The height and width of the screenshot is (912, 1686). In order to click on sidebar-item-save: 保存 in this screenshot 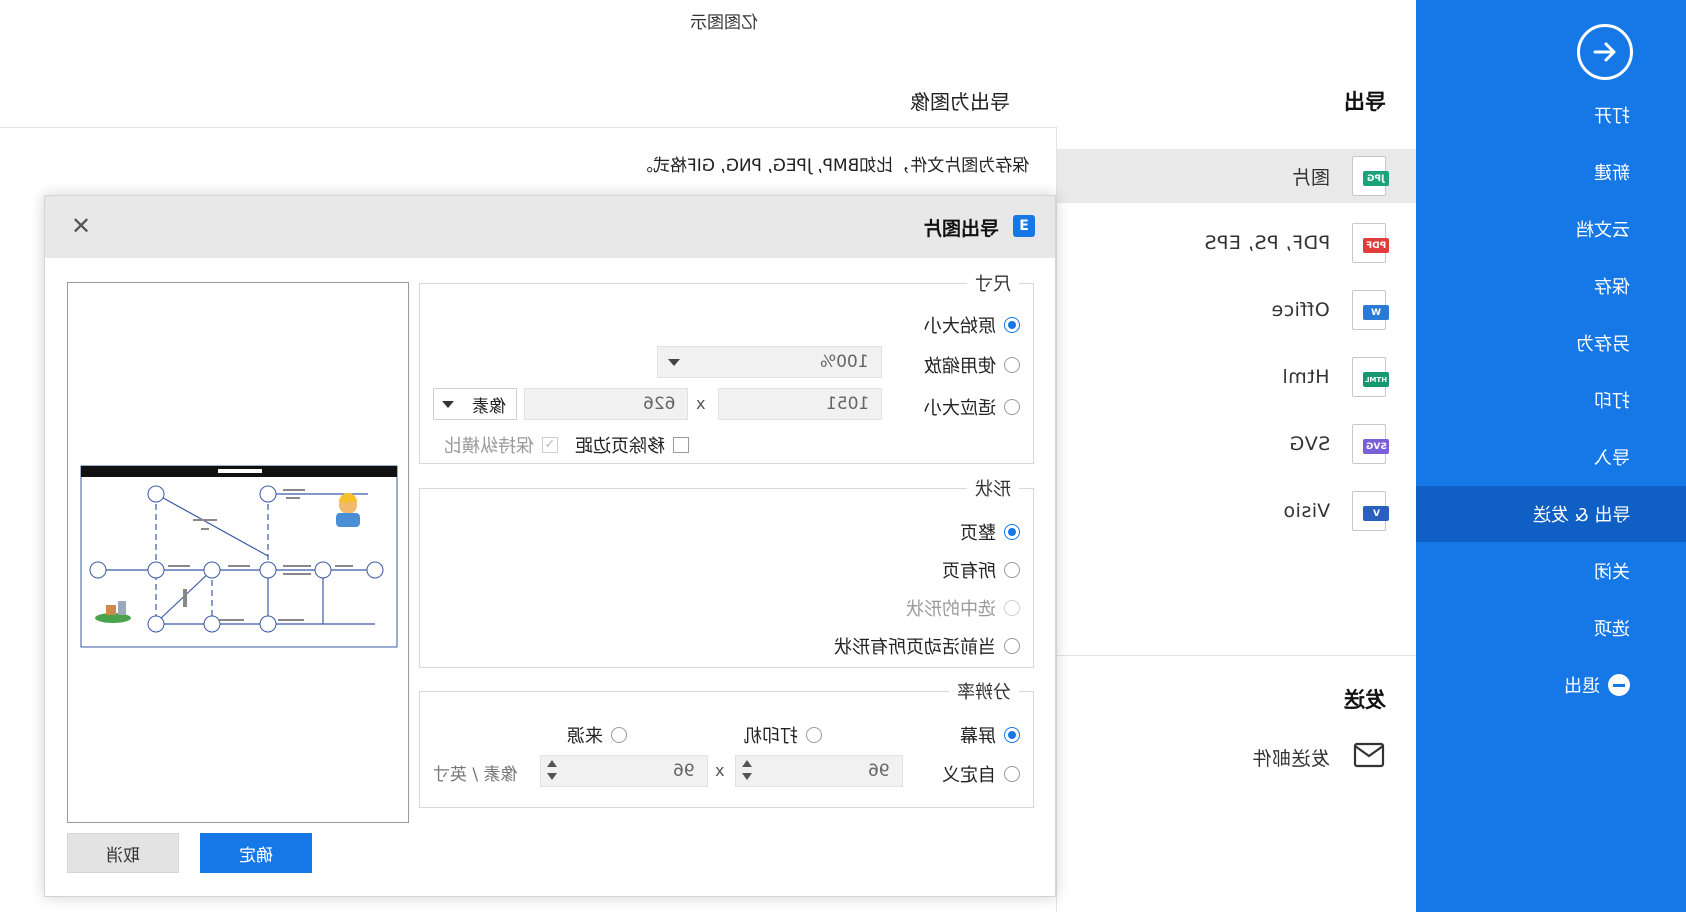, I will do `click(1551, 286)`.